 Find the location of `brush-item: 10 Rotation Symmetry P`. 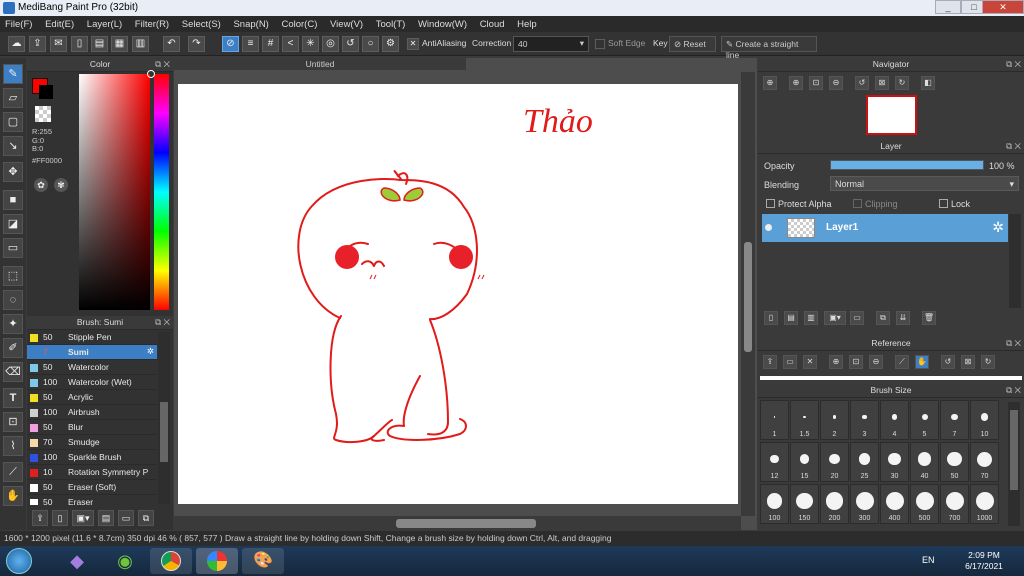

brush-item: 10 Rotation Symmetry P is located at coordinates (92, 472).